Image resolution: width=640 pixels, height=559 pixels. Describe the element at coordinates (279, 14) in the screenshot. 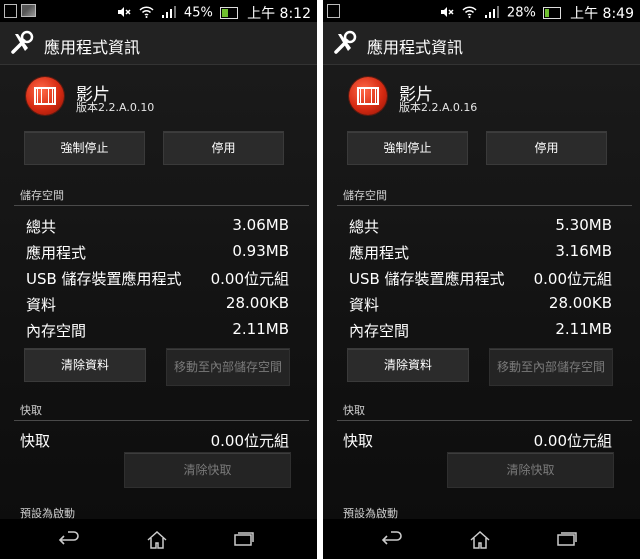

I see `status-time: 上午 8:12` at that location.